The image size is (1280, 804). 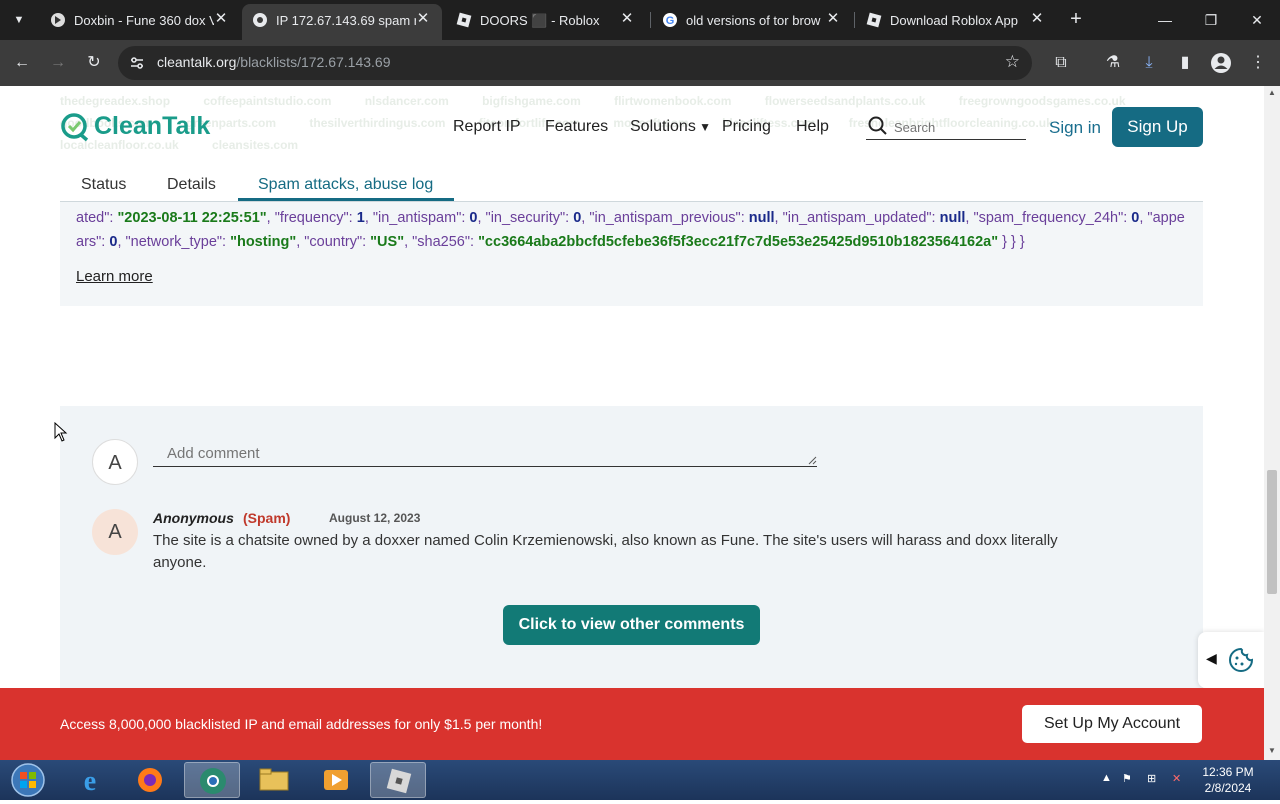 What do you see at coordinates (90, 780) in the screenshot?
I see `taskbar-internet-explorer: e` at bounding box center [90, 780].